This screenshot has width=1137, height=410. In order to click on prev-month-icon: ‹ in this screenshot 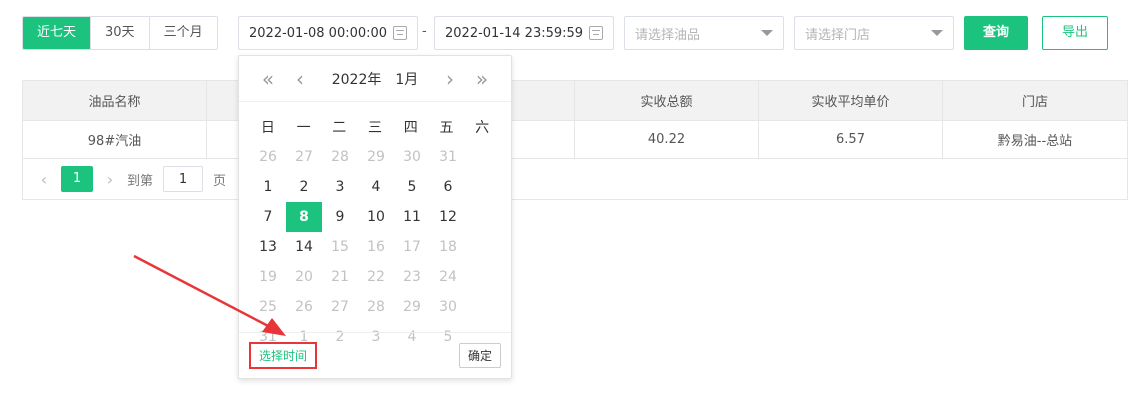, I will do `click(300, 79)`.